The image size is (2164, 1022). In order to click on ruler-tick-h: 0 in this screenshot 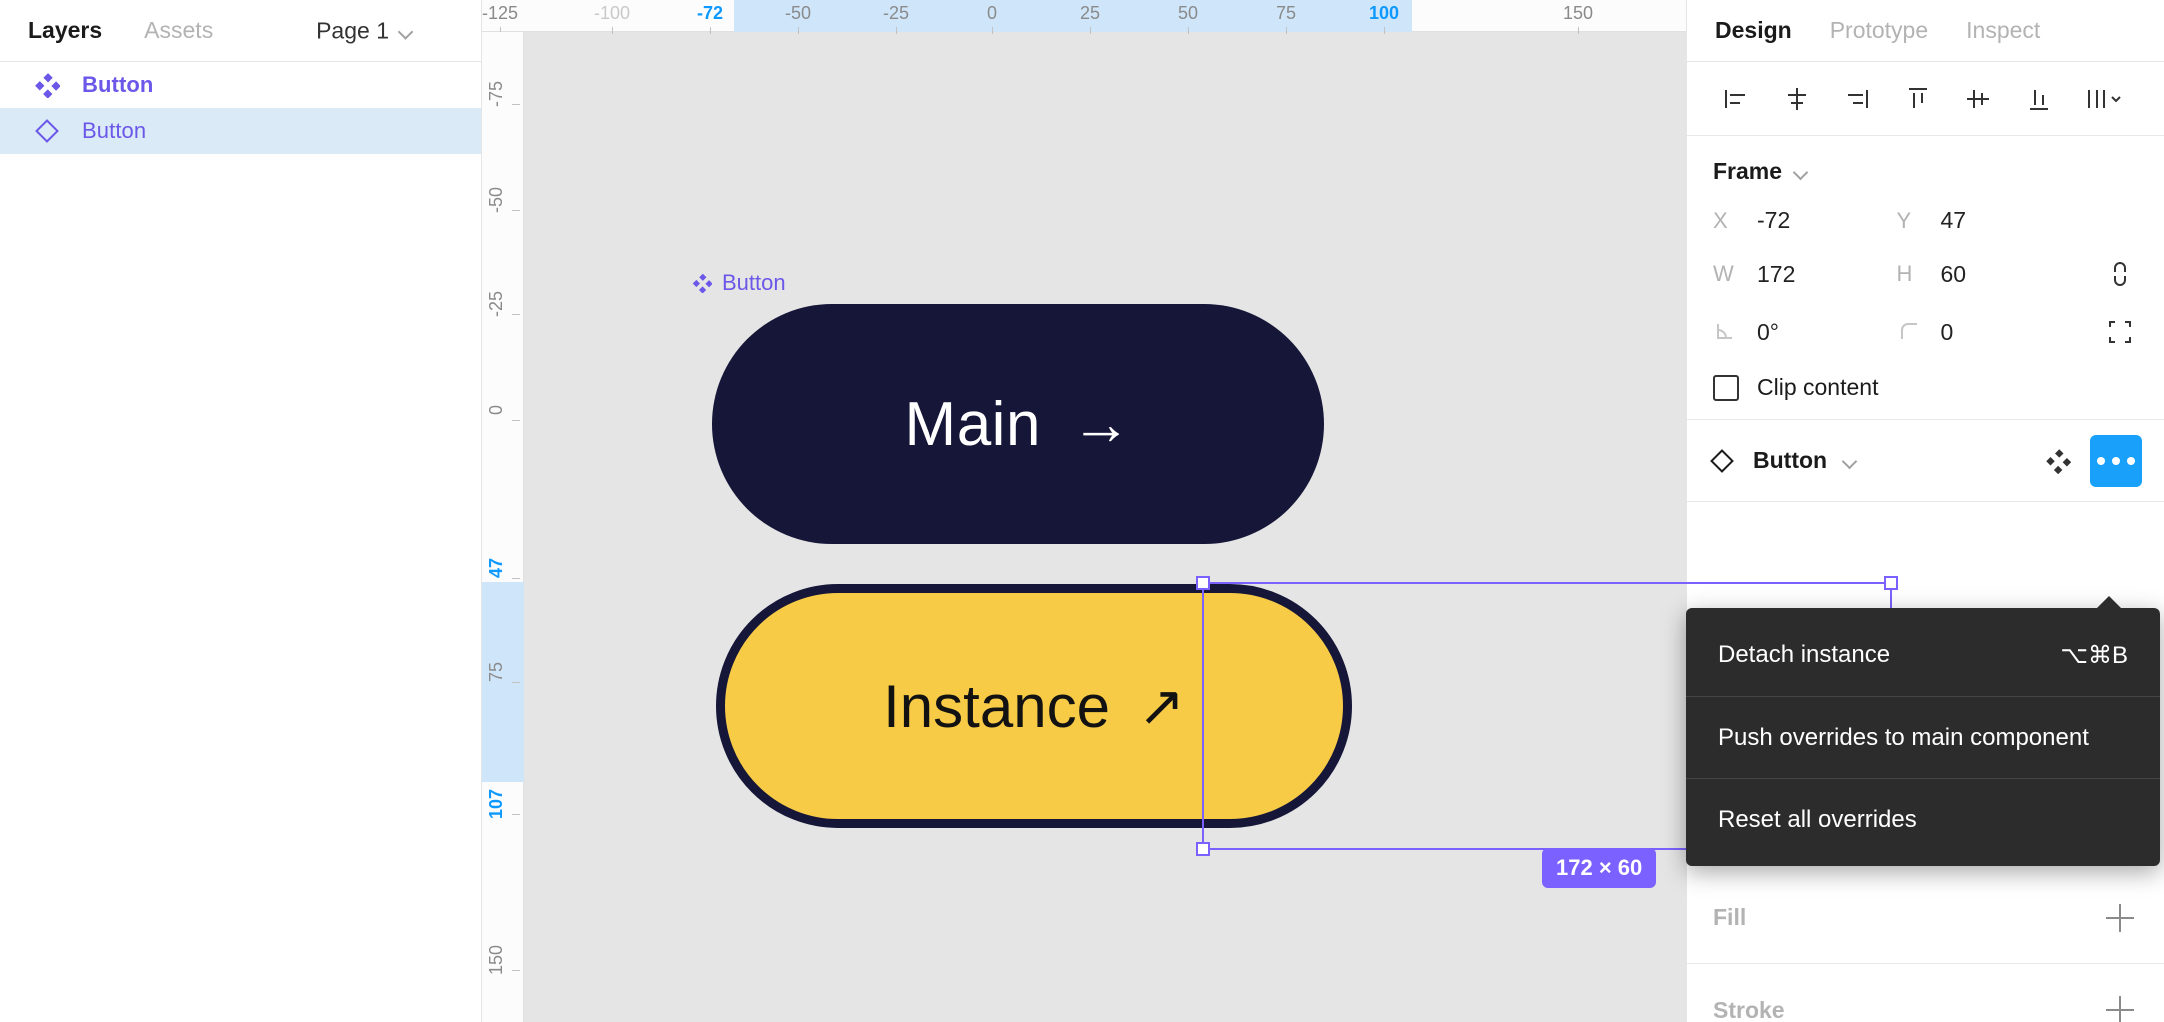, I will do `click(992, 18)`.